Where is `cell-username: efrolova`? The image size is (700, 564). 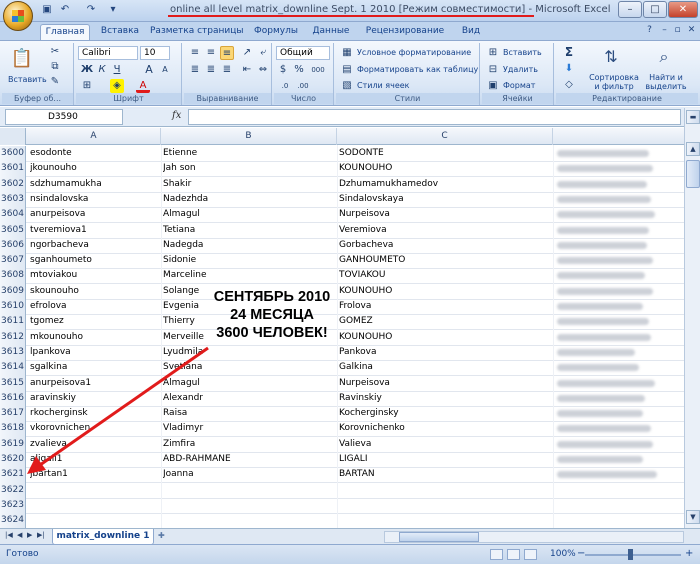 cell-username: efrolova is located at coordinates (95, 307).